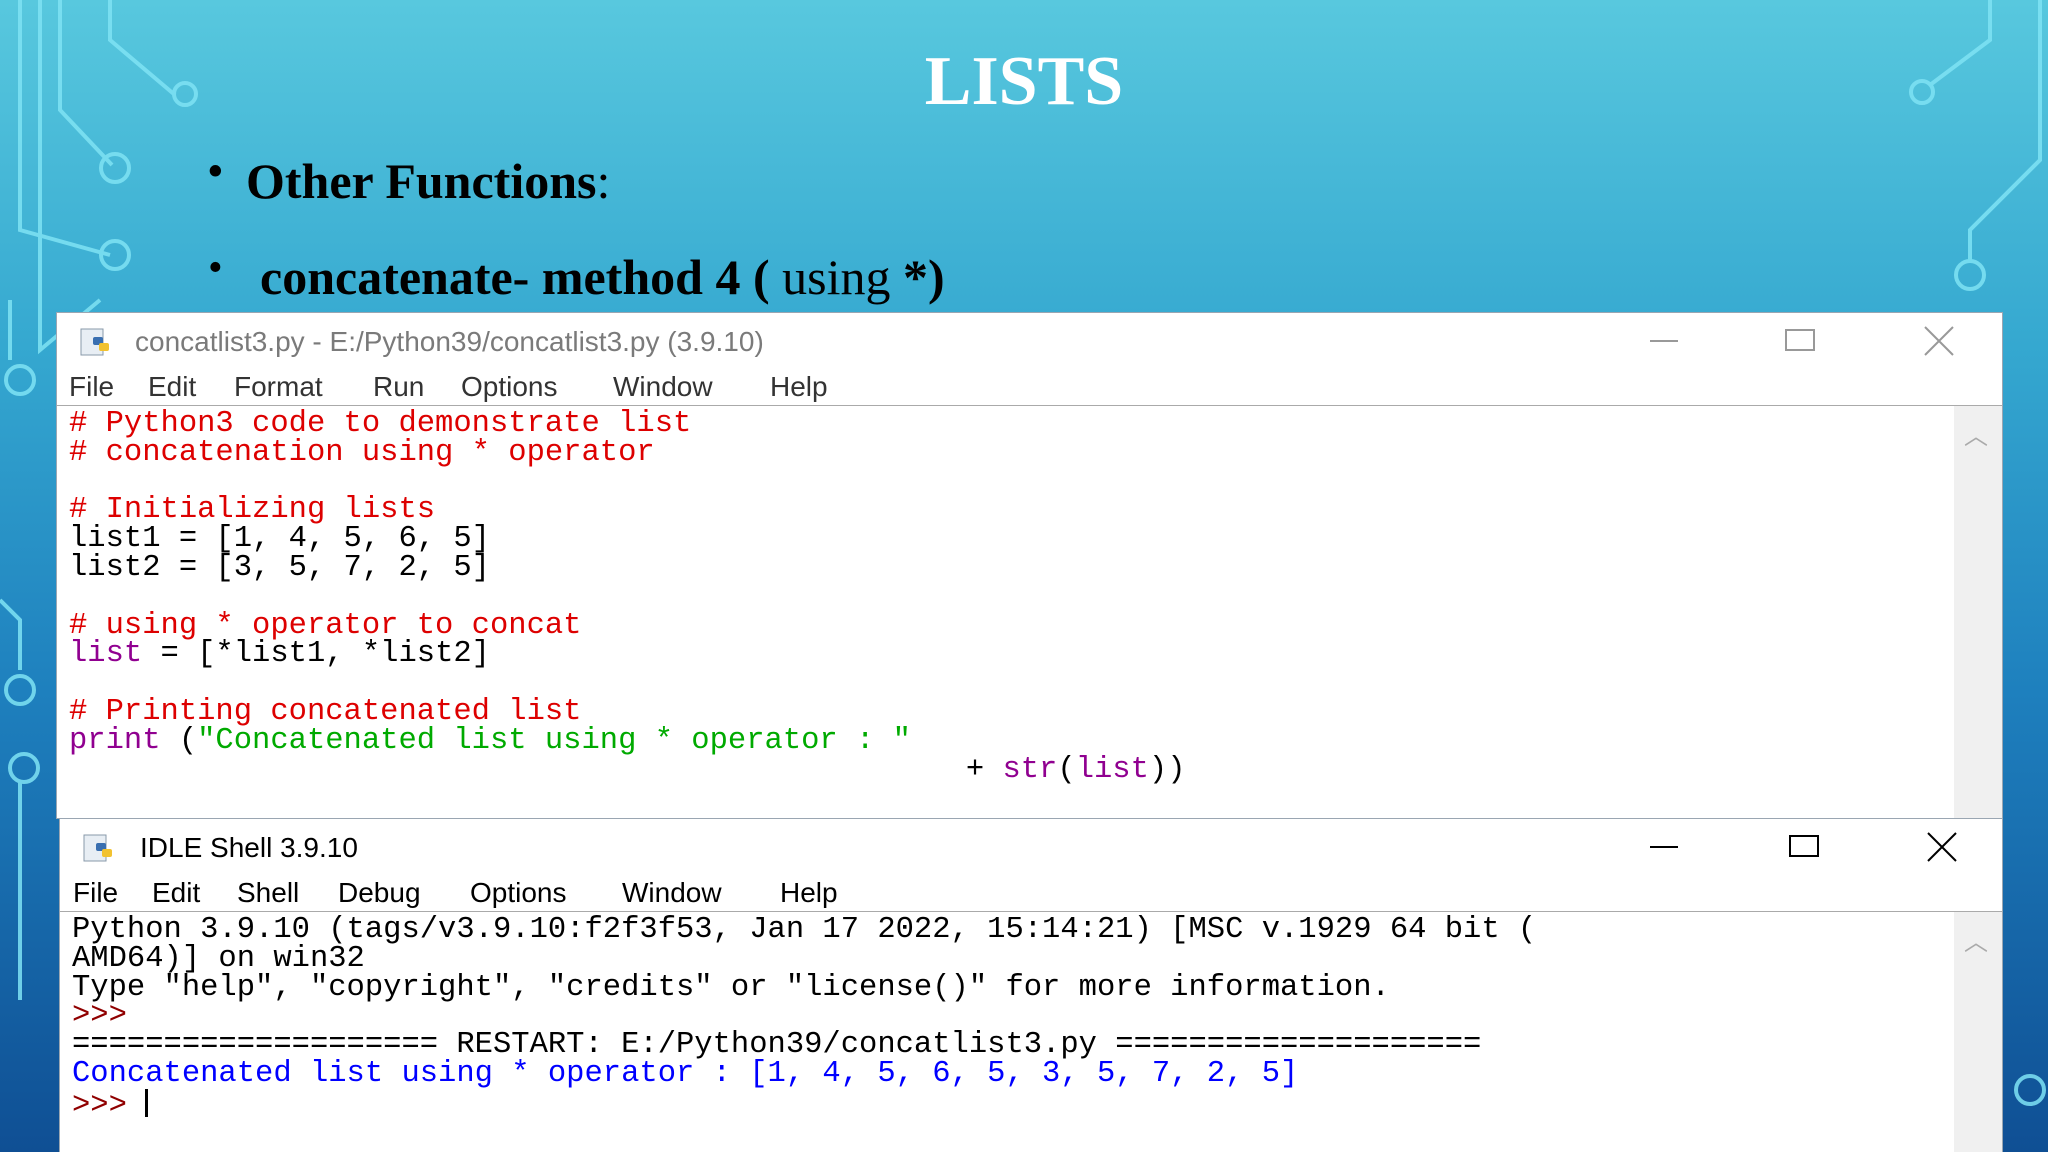 Image resolution: width=2048 pixels, height=1152 pixels. I want to click on code-paren: (, so click(1066, 769).